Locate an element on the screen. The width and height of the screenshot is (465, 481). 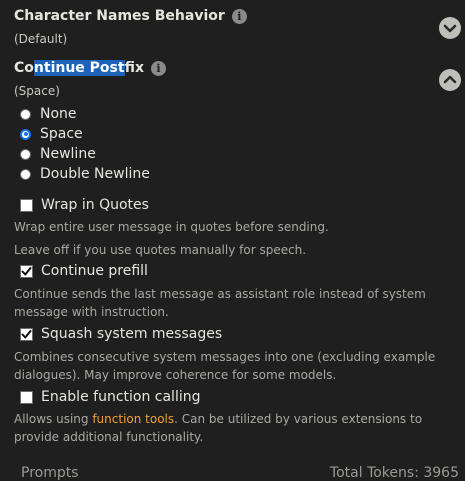
radio-label: Space is located at coordinates (61, 134).